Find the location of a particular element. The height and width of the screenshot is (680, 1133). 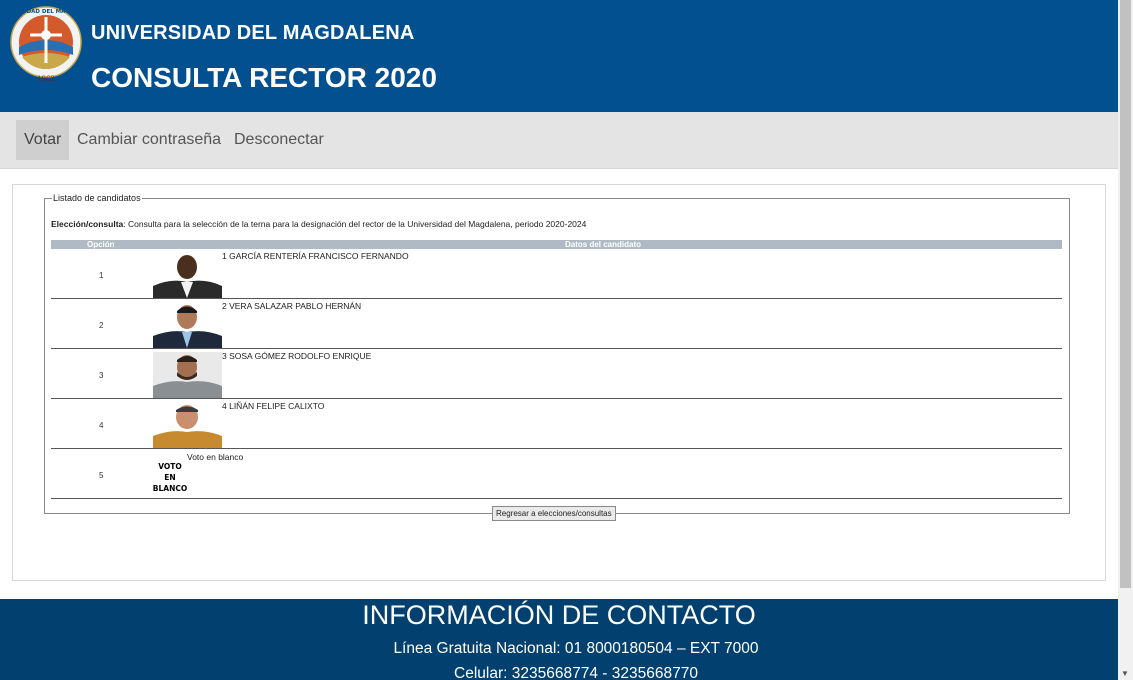

table-row: 3 3 SOSA GÓMEZ RODOLFO ENRIQUE is located at coordinates (556, 374).